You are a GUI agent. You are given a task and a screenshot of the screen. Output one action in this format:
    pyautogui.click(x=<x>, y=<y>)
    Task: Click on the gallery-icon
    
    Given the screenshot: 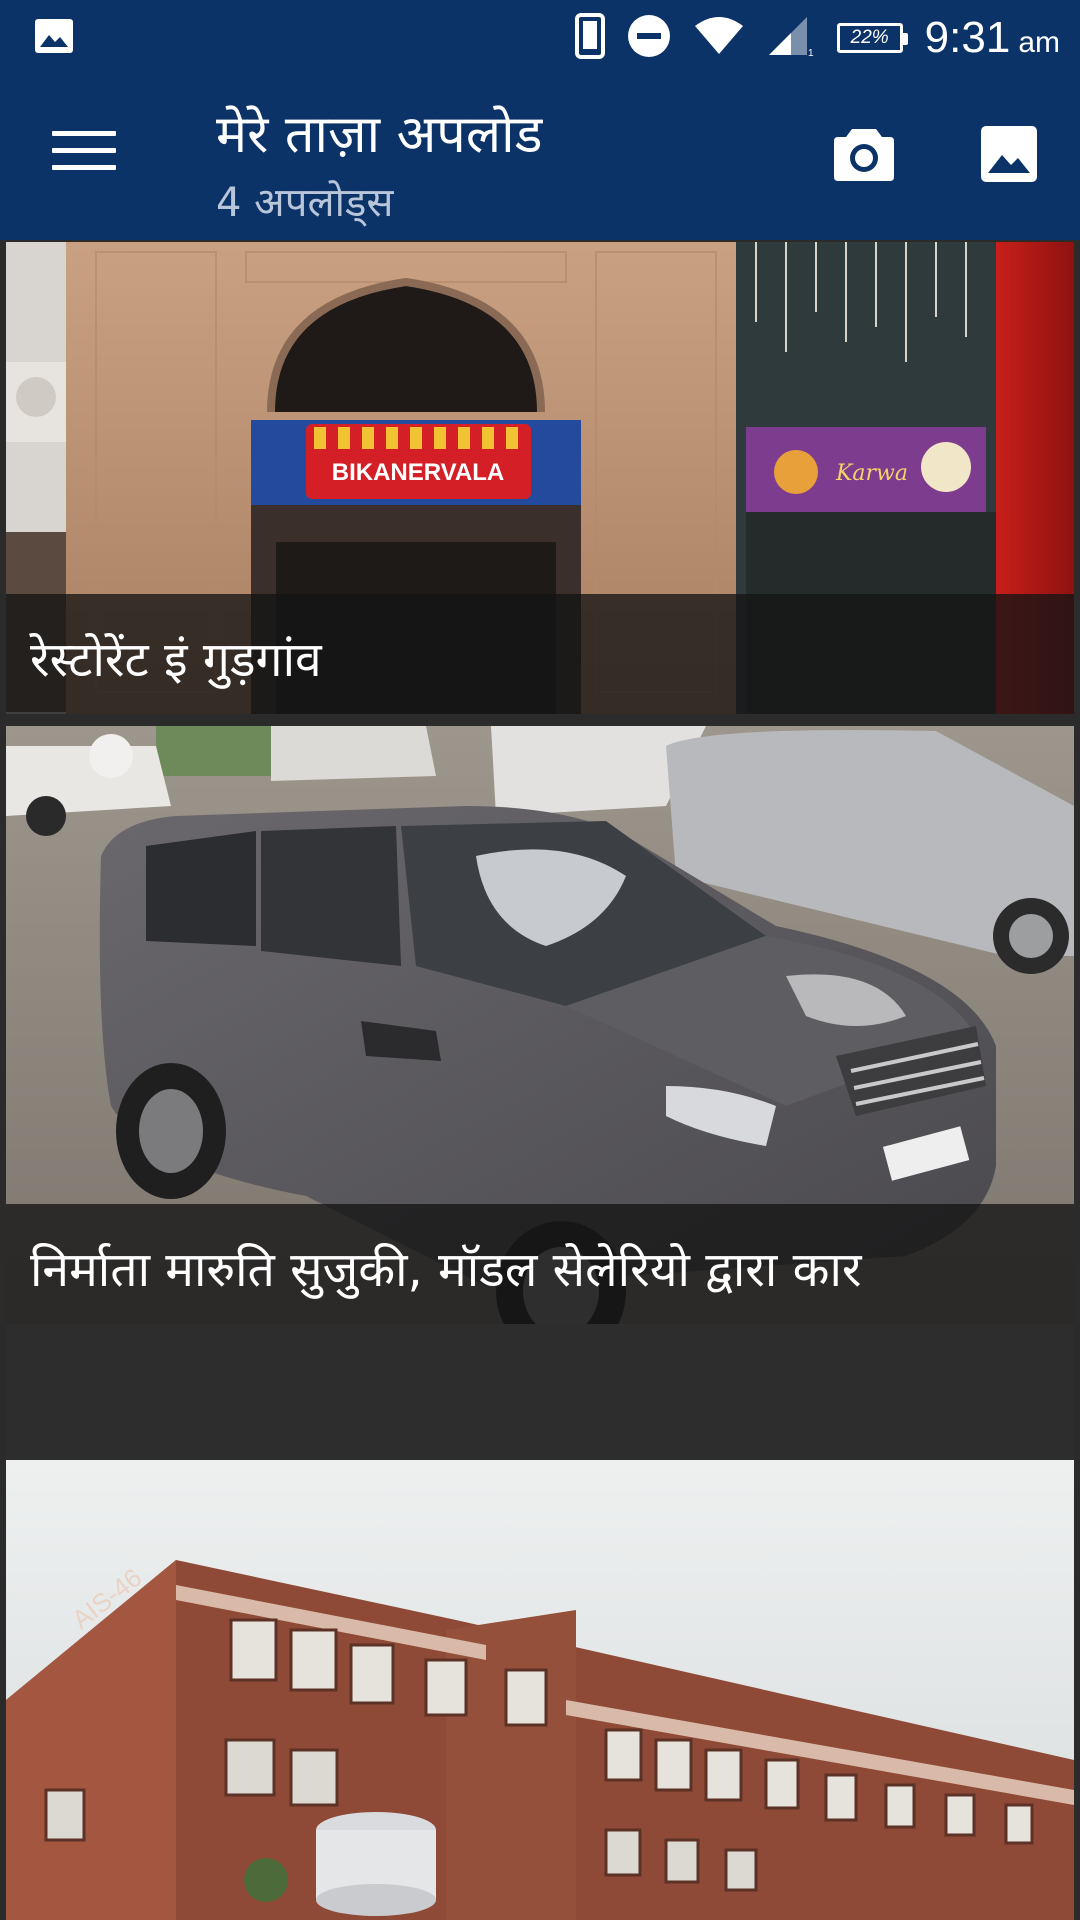 What is the action you would take?
    pyautogui.click(x=1009, y=154)
    